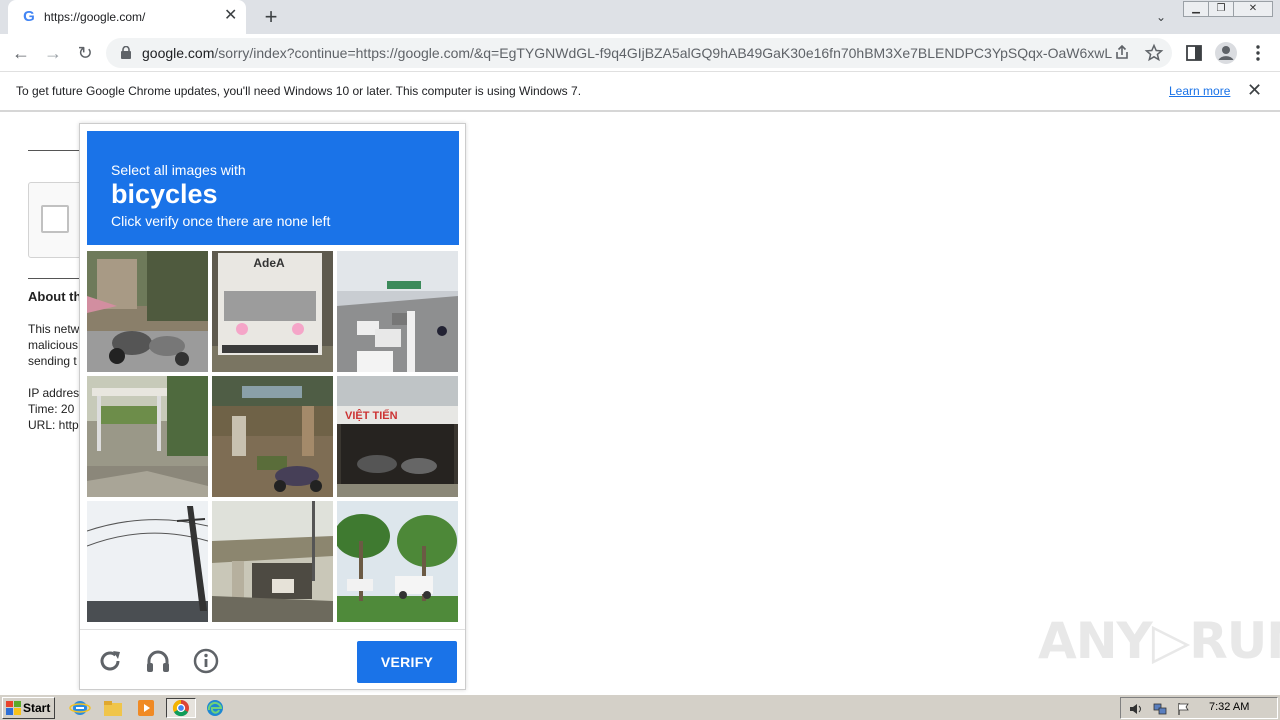  I want to click on learn-more-link: Learn more, so click(1199, 91).